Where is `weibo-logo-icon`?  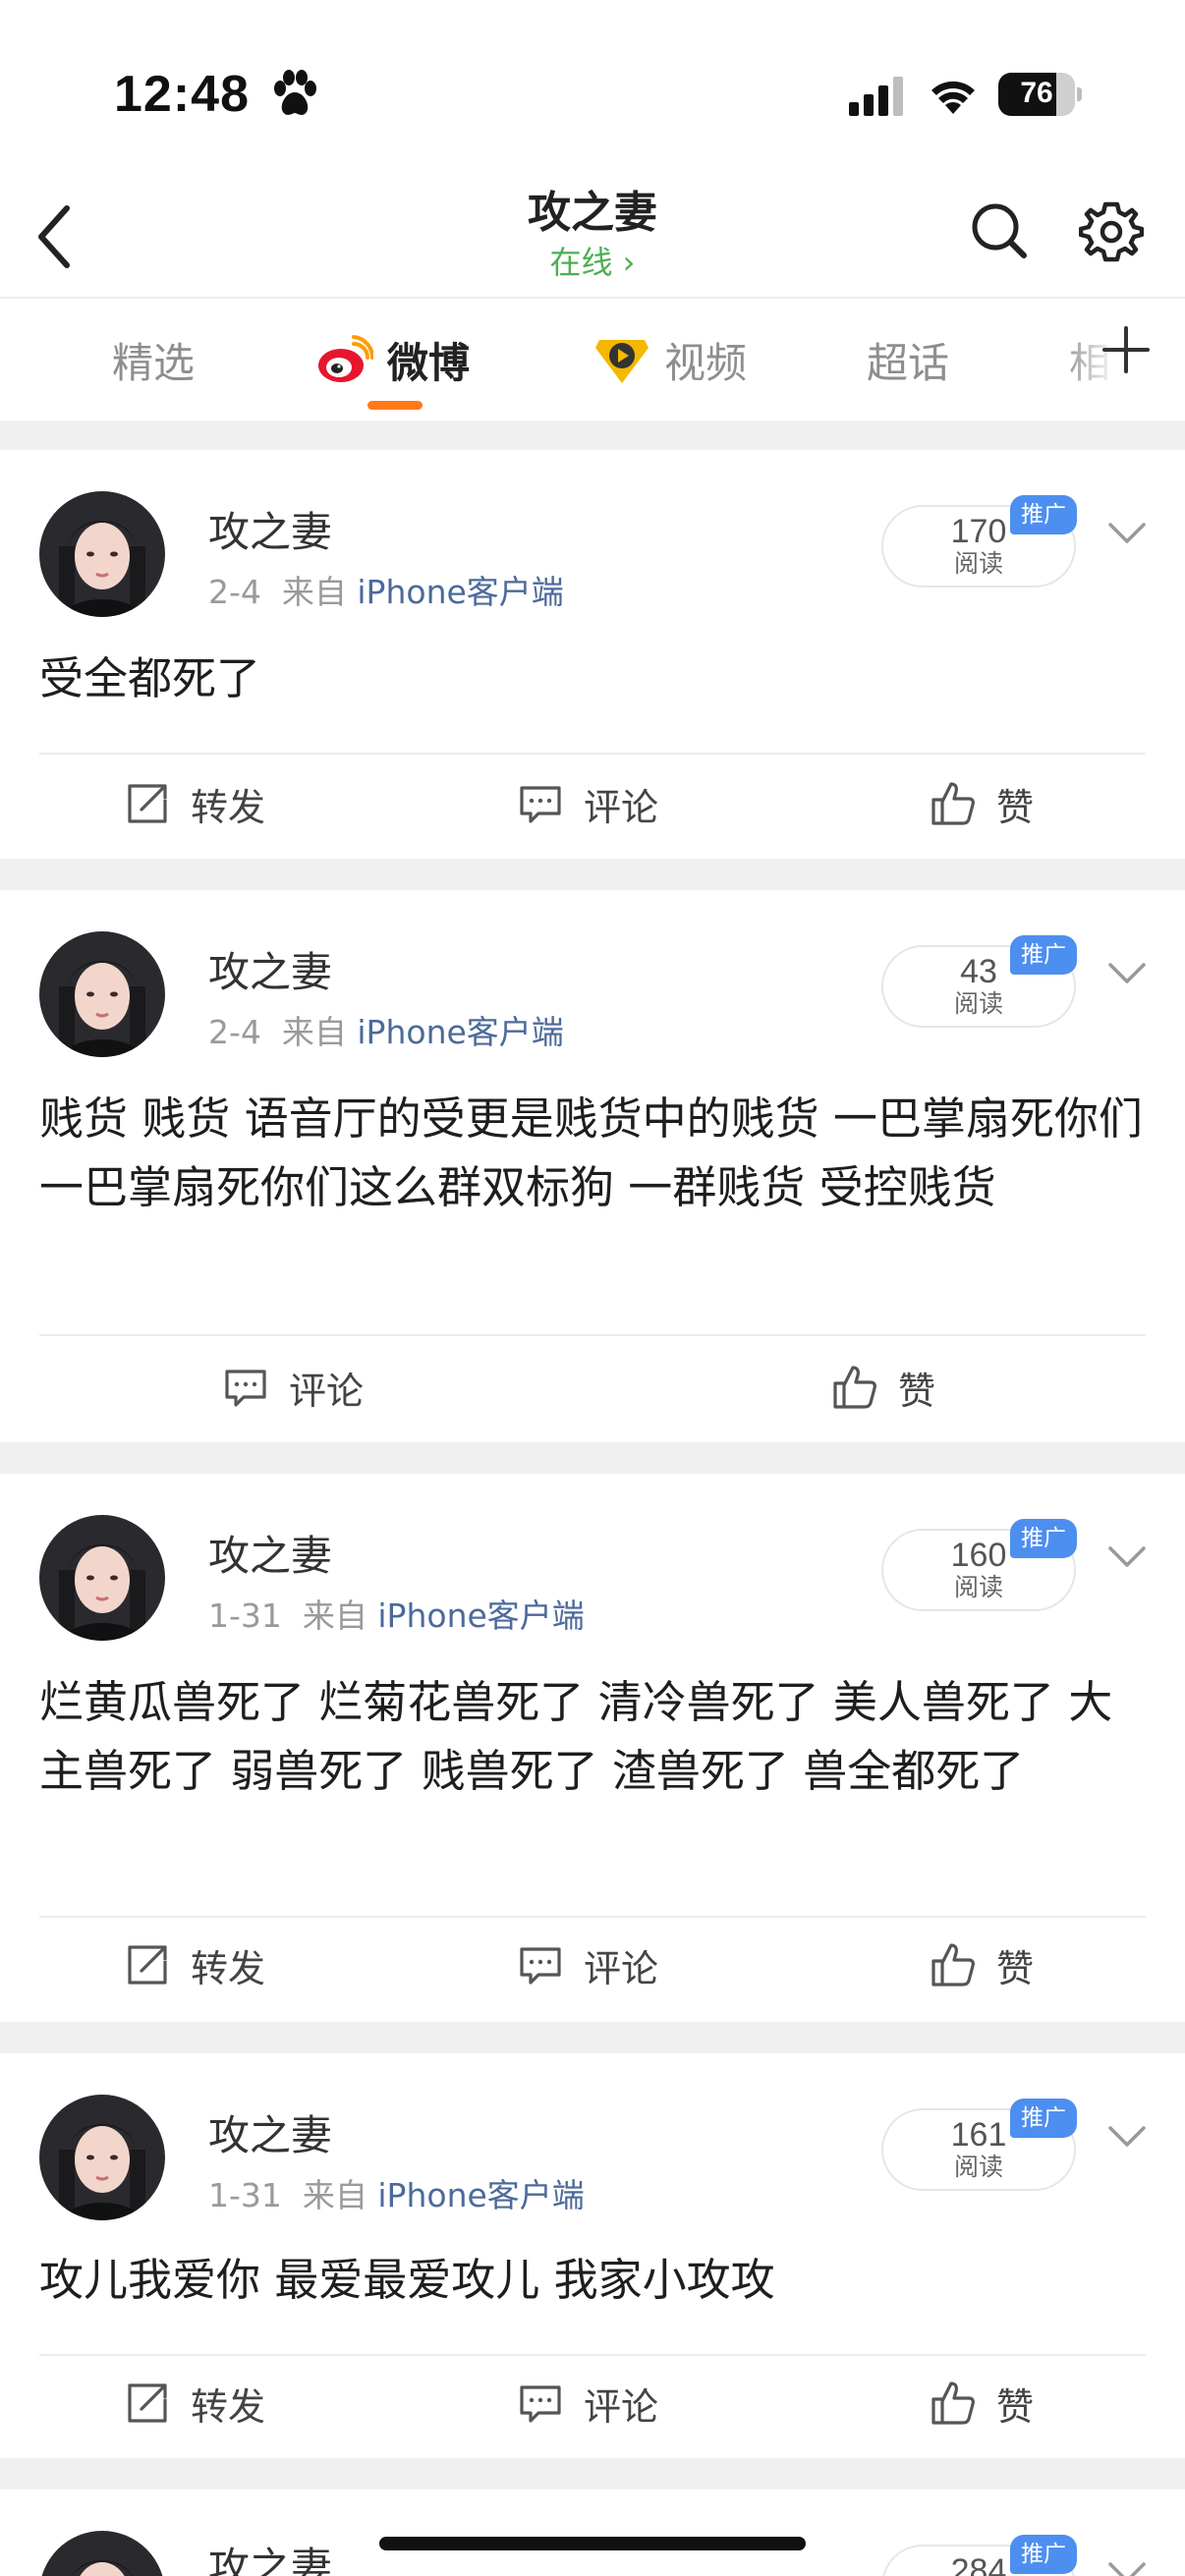
weibo-logo-icon is located at coordinates (346, 358).